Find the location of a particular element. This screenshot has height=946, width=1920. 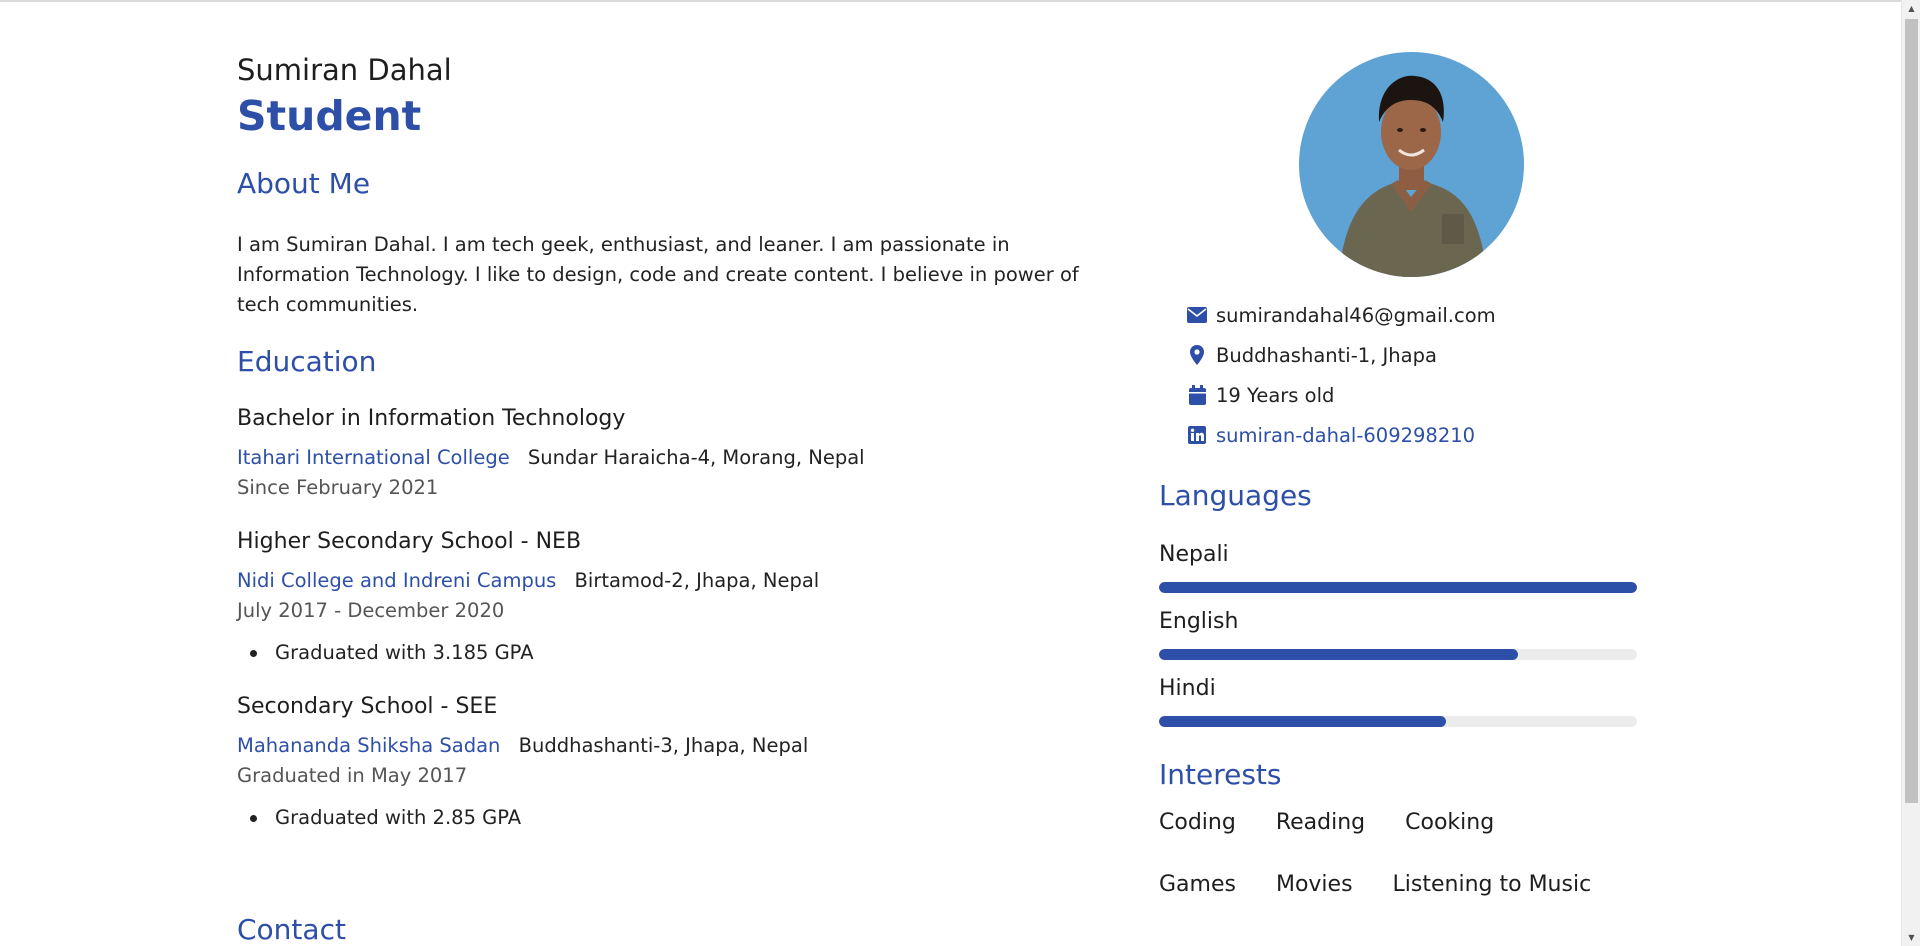

education-place: Birtamod-2, Jhapa, Nepal is located at coordinates (697, 580).